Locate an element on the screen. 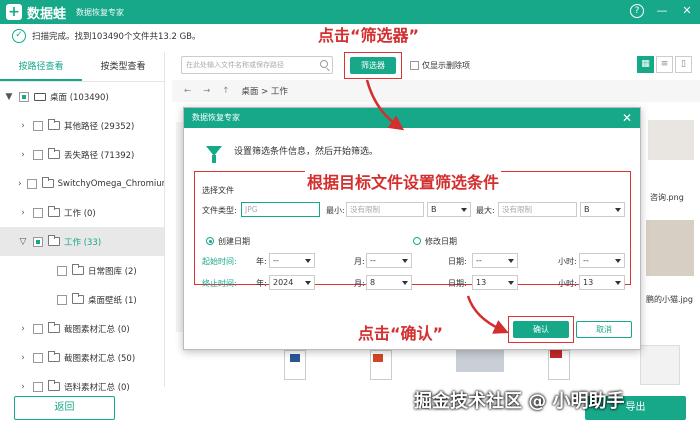  max-unit-select: B is located at coordinates (602, 209).